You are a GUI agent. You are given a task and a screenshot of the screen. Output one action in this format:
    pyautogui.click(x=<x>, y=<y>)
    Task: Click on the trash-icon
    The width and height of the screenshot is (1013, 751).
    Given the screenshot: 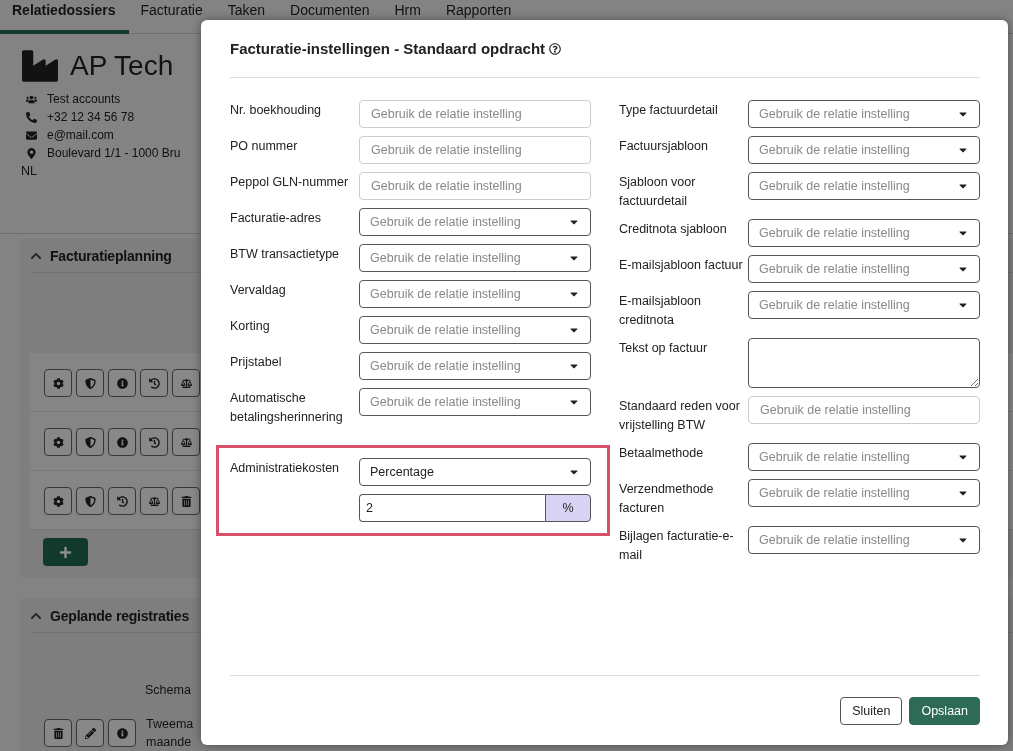 What is the action you would take?
    pyautogui.click(x=186, y=501)
    